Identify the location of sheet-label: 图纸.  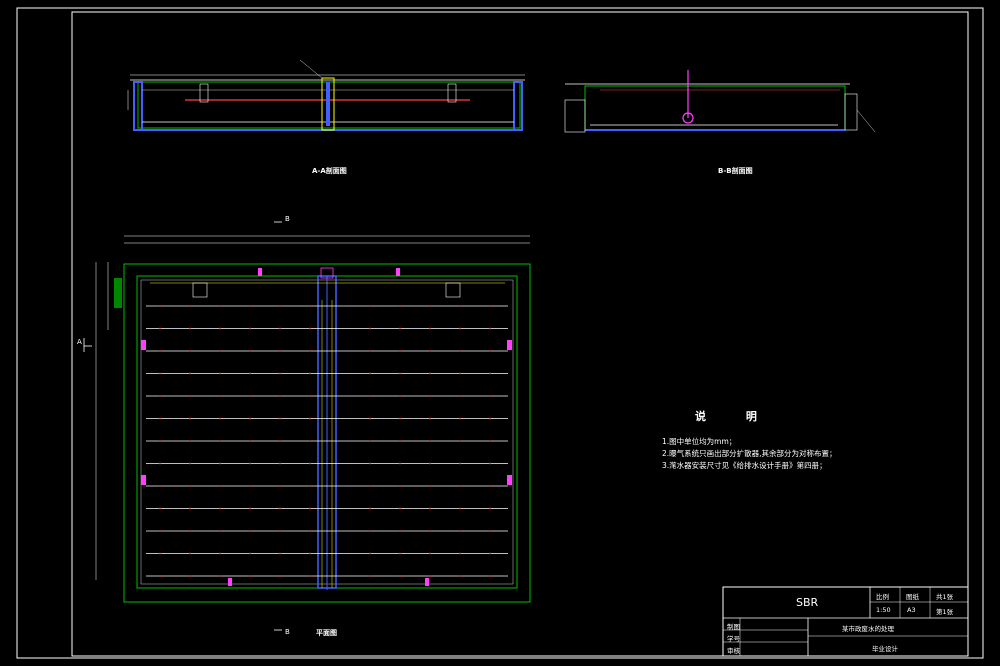
(912, 597).